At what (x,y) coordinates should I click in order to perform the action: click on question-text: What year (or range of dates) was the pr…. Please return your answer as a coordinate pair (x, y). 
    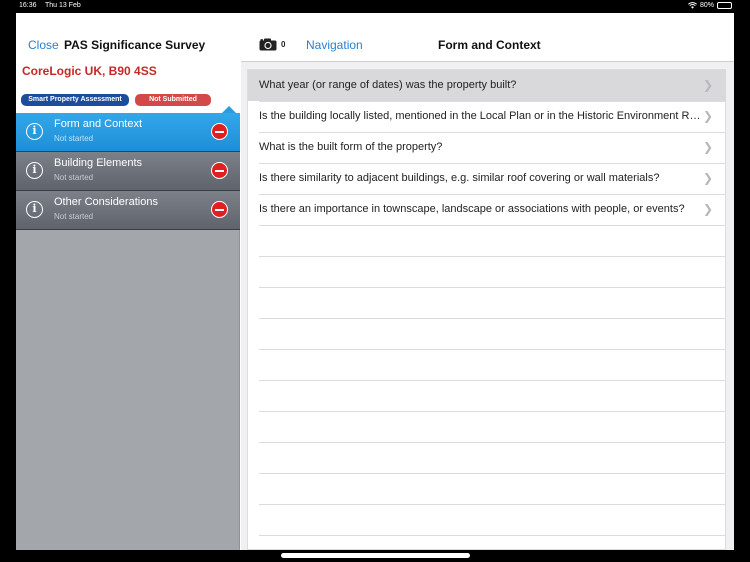
    Looking at the image, I should click on (388, 85).